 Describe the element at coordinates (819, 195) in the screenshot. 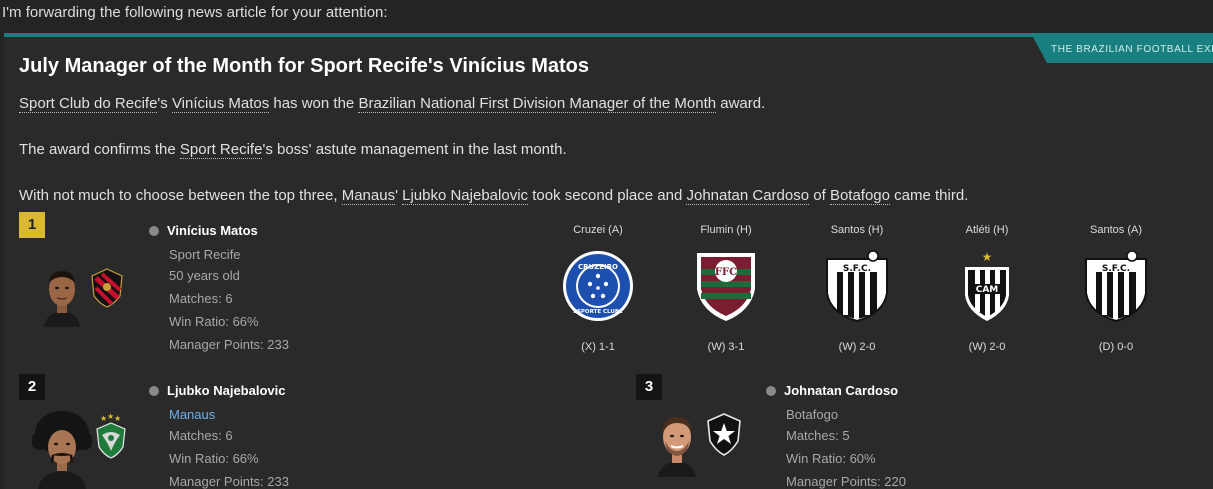

I see `text-fragment: of` at that location.